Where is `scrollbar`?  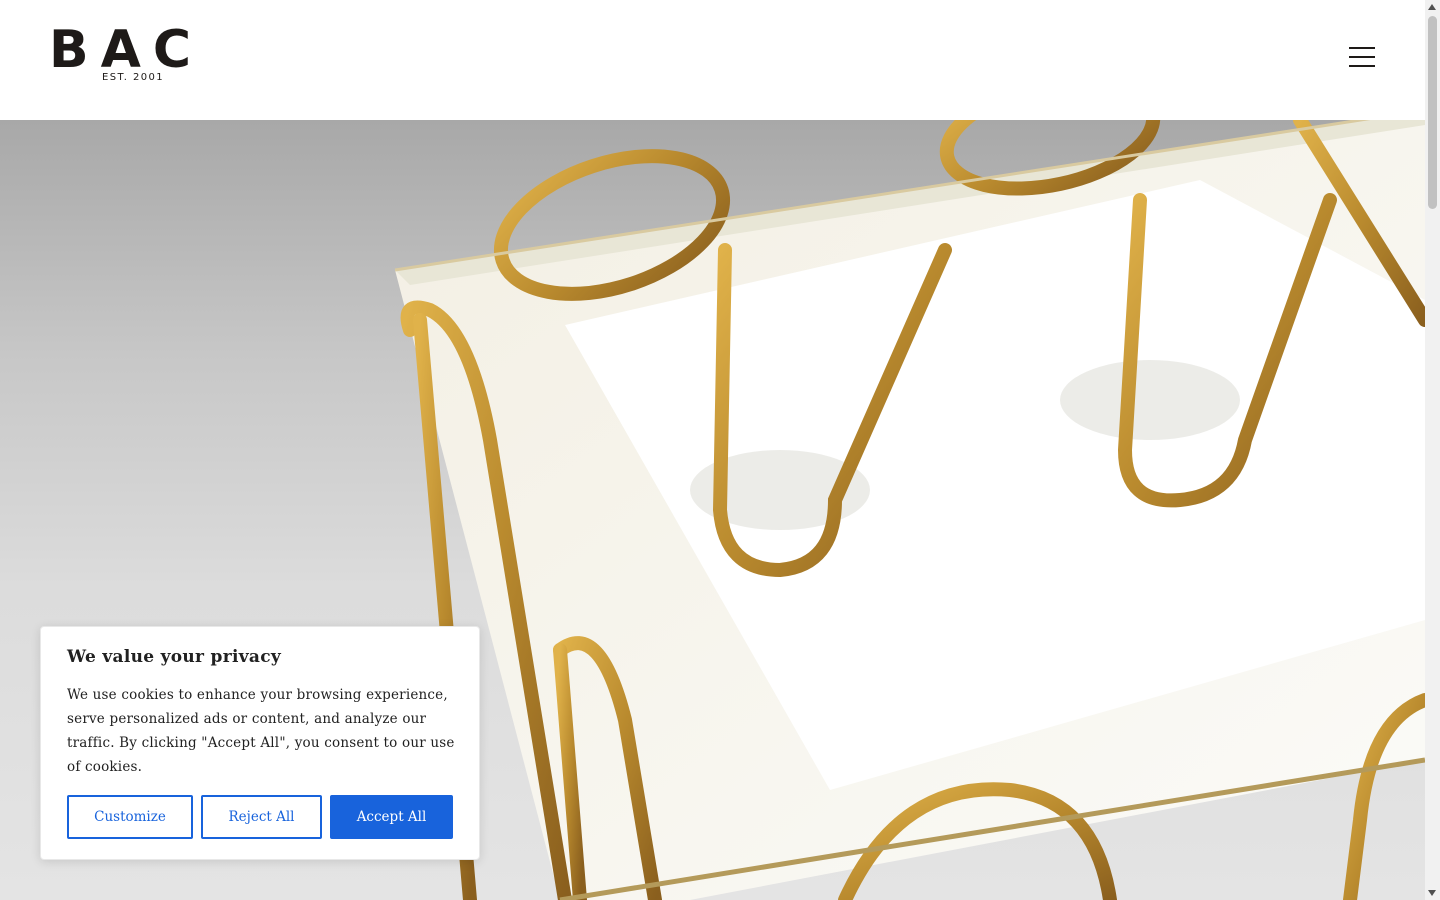 scrollbar is located at coordinates (1432, 450).